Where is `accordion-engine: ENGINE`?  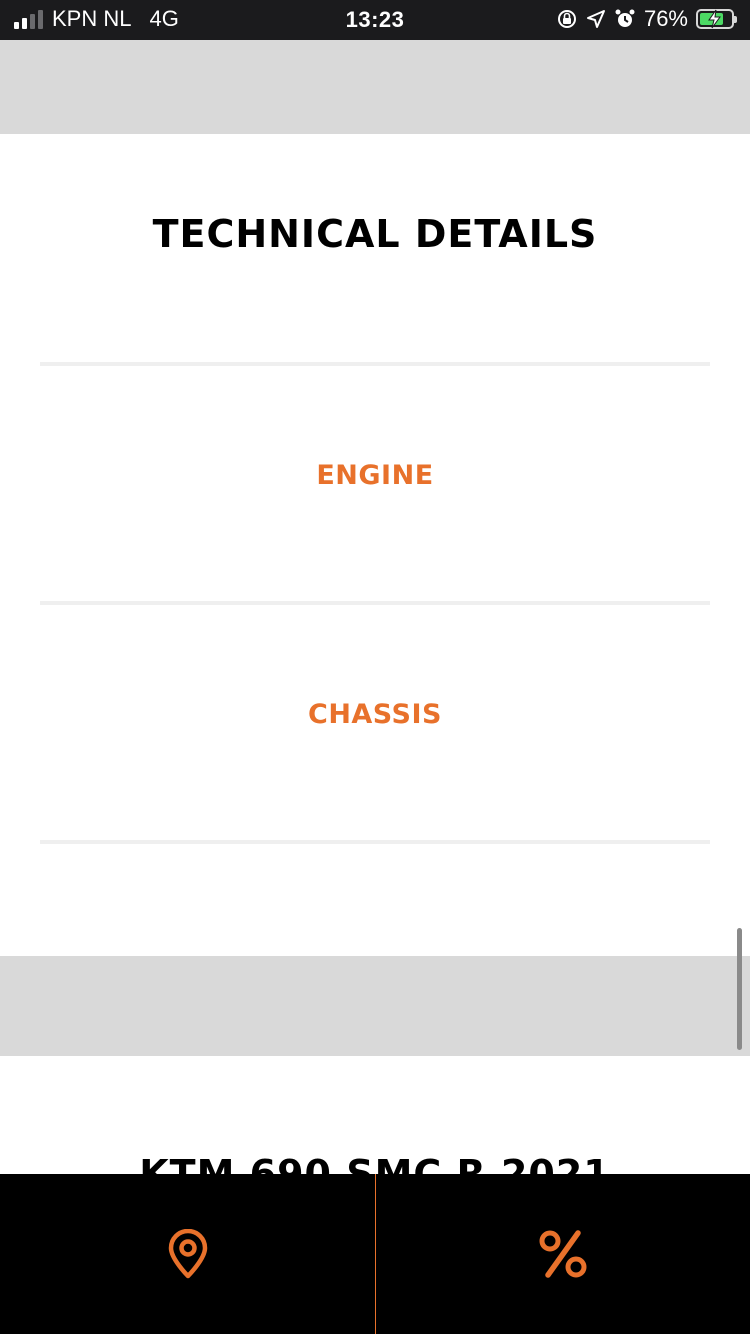
accordion-engine: ENGINE is located at coordinates (375, 475).